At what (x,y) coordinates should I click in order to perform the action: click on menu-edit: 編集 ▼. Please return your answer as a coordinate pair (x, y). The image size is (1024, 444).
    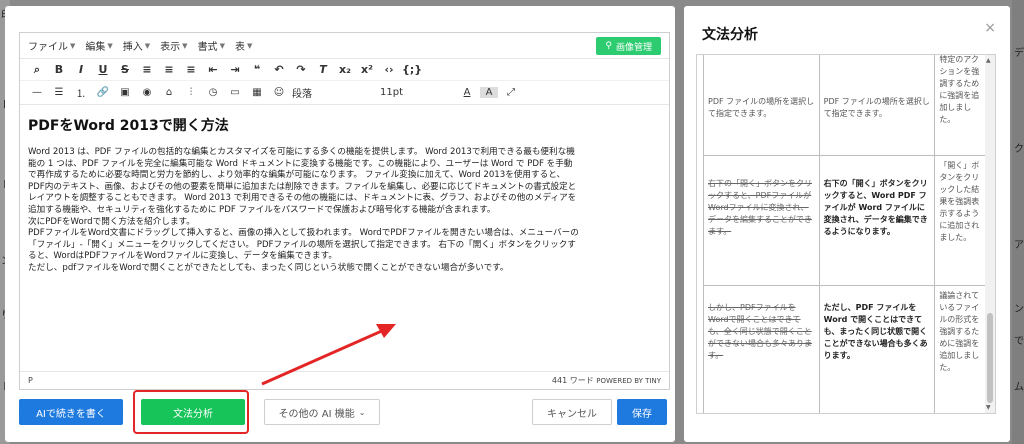
    Looking at the image, I should click on (99, 46).